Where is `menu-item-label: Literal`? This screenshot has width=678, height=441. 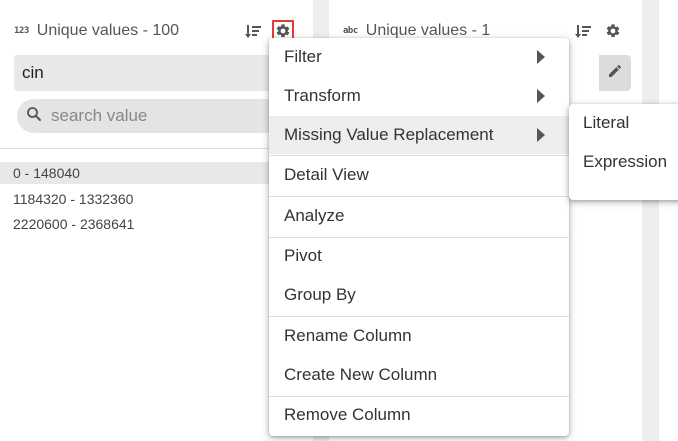
menu-item-label: Literal is located at coordinates (606, 122).